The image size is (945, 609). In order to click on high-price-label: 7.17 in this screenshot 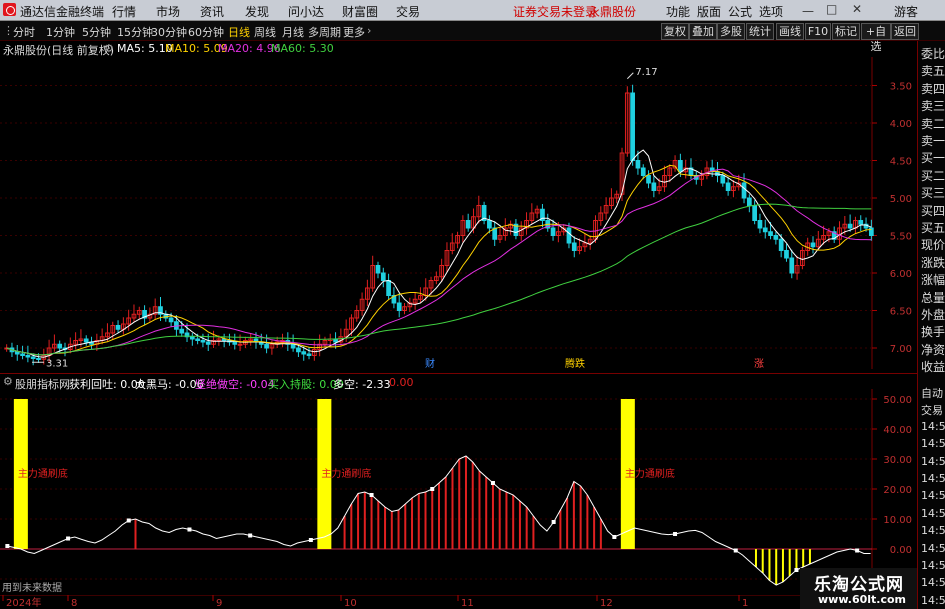, I will do `click(646, 72)`.